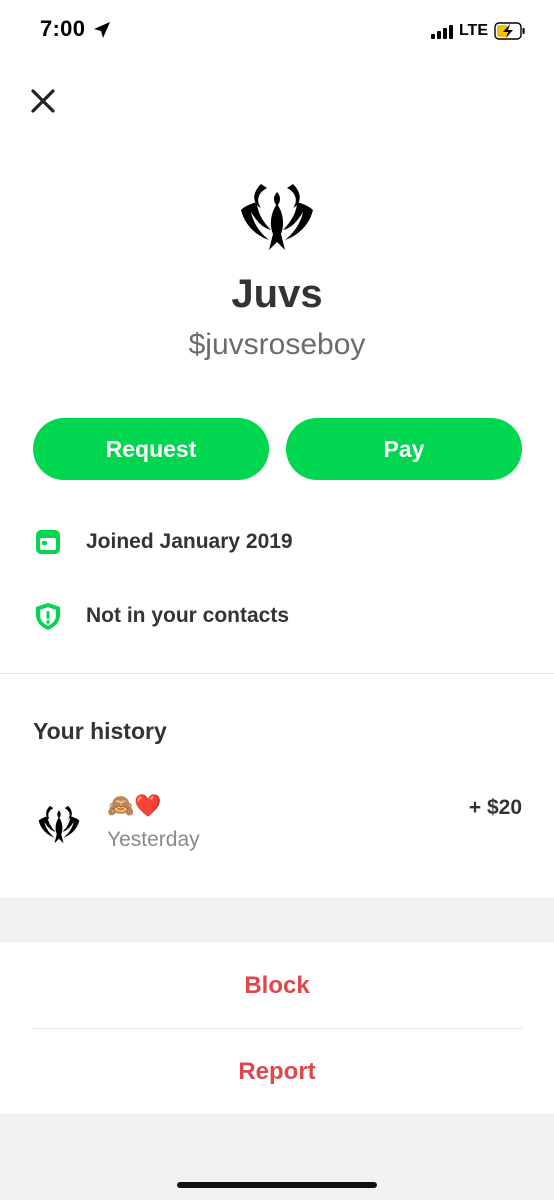 The height and width of the screenshot is (1200, 554). What do you see at coordinates (102, 30) in the screenshot?
I see `location-arrow-icon` at bounding box center [102, 30].